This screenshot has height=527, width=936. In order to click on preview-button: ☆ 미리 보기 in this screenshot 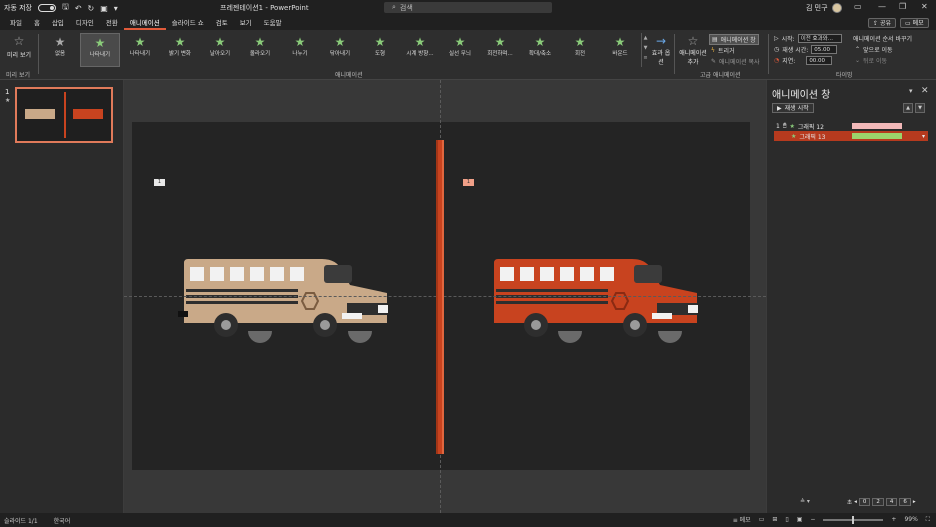, I will do `click(19, 51)`.